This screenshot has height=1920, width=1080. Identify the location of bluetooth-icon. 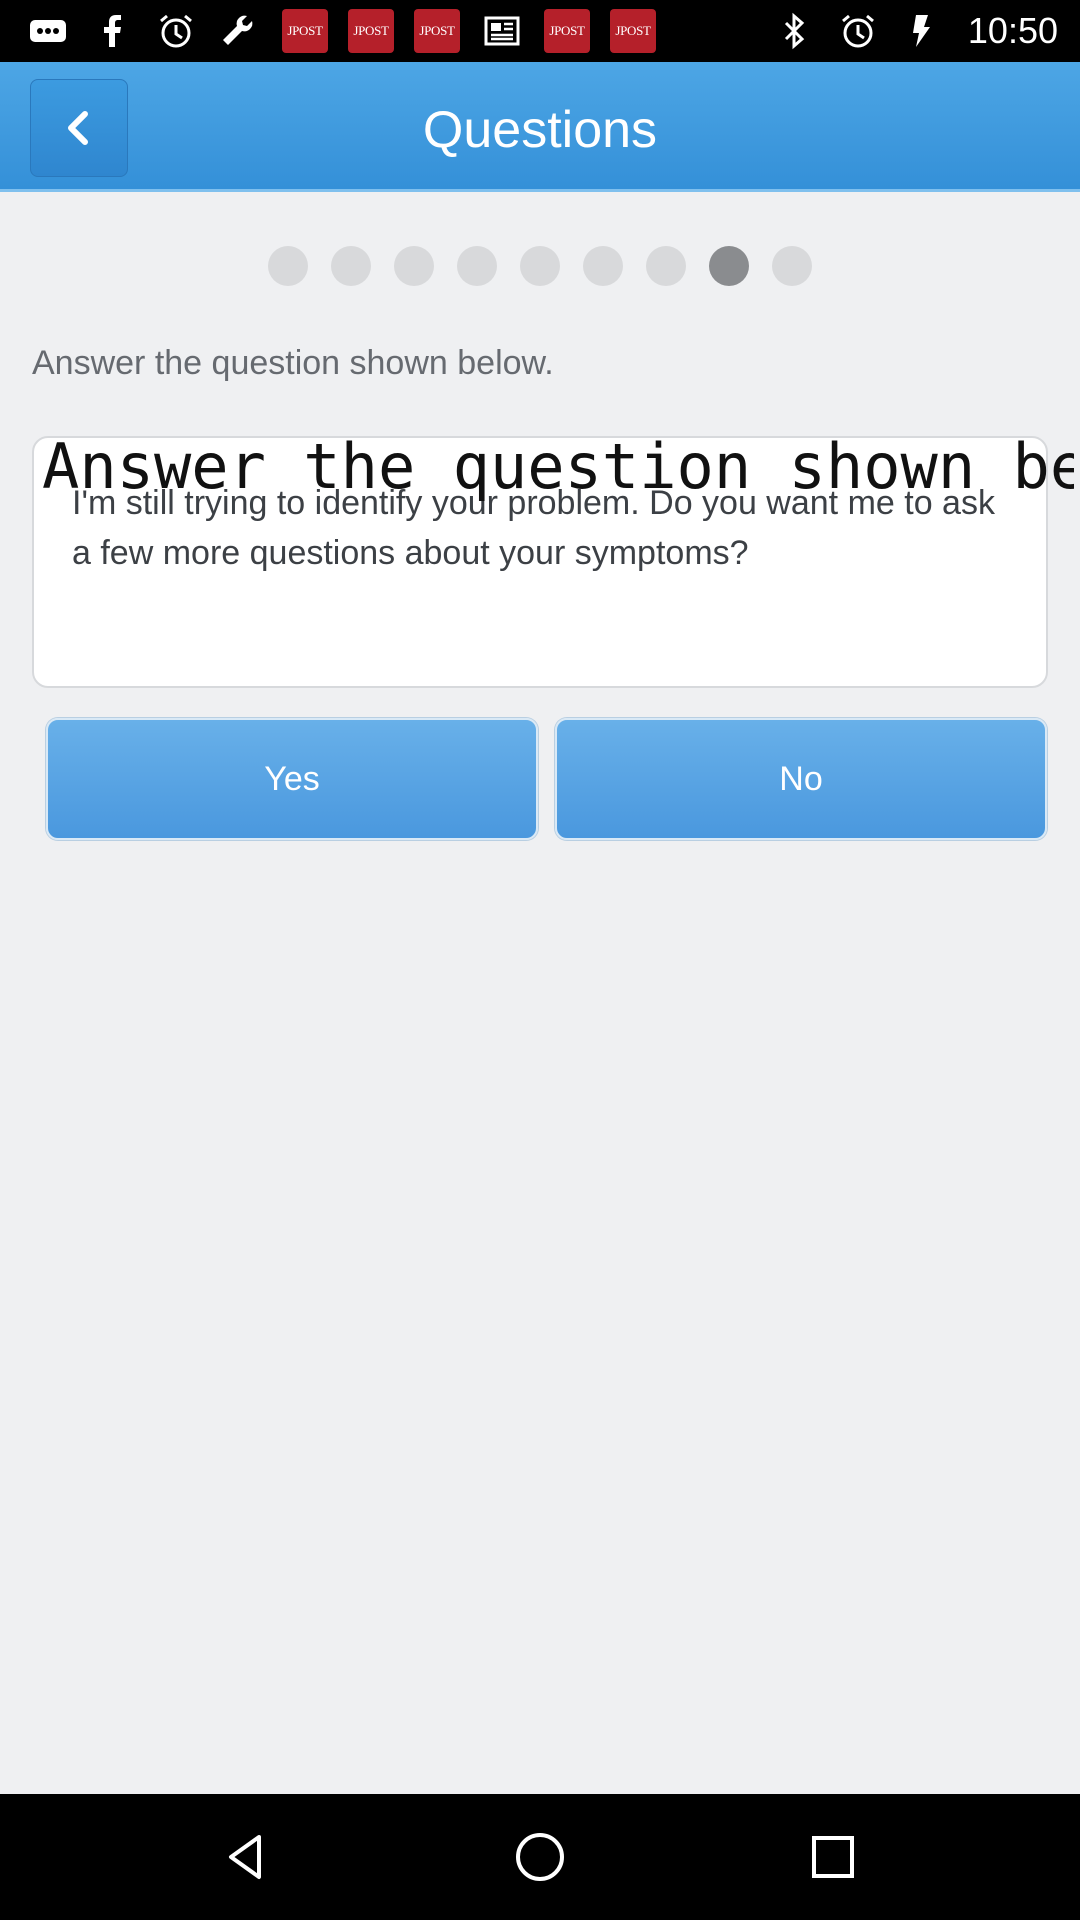
(794, 31).